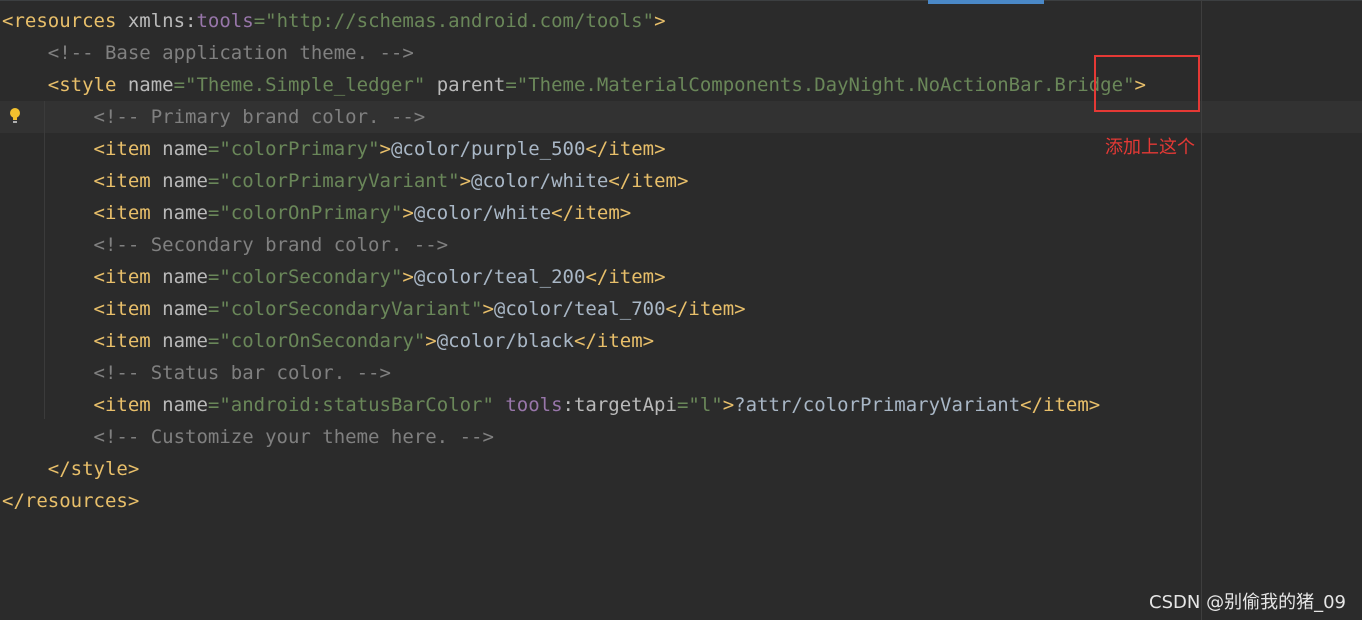 This screenshot has height=620, width=1362. I want to click on code-token: <!-- Customize your theme here. -->, so click(293, 437).